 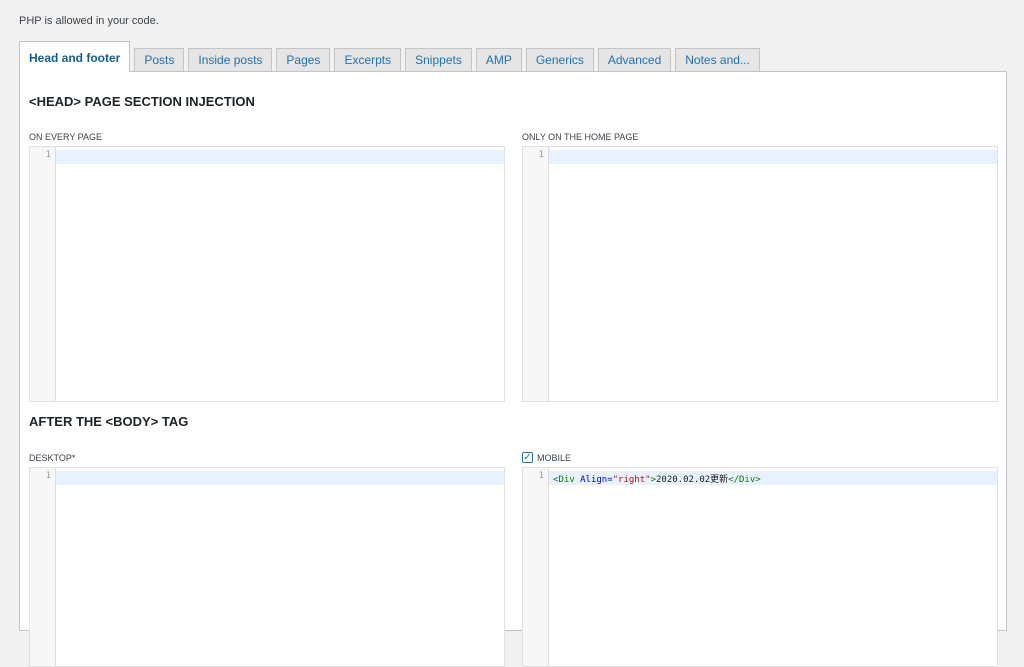 I want to click on tab-posts: Posts, so click(x=159, y=60).